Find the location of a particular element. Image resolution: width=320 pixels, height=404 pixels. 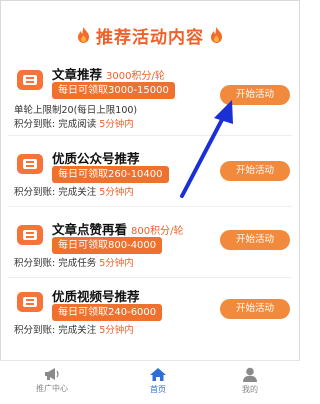

tab-profile: 我的 is located at coordinates (250, 381).